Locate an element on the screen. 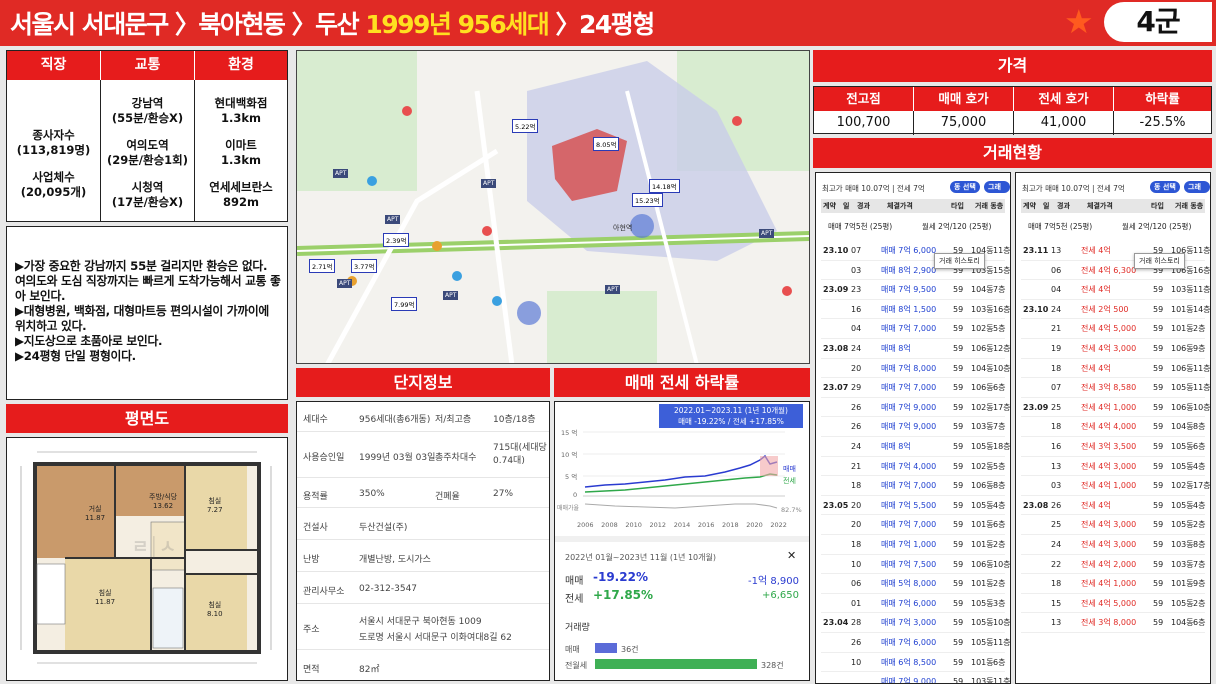 The height and width of the screenshot is (684, 1216). trade-row: 23.04 28 매매 7억 3,000 59 105동 10층 is located at coordinates (915, 623).